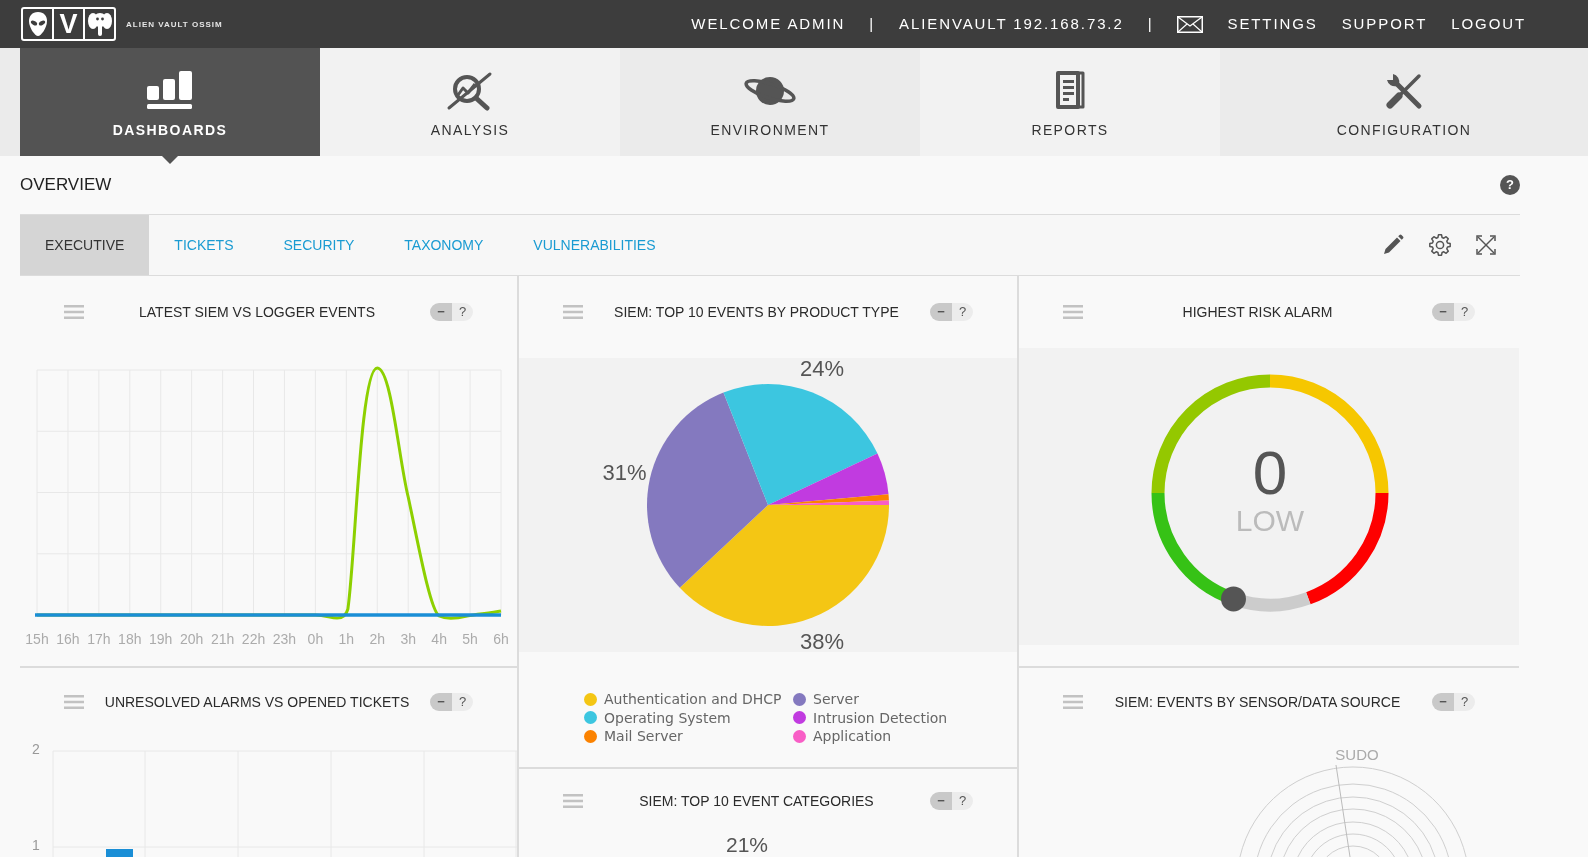  I want to click on envelope-icon, so click(1190, 24).